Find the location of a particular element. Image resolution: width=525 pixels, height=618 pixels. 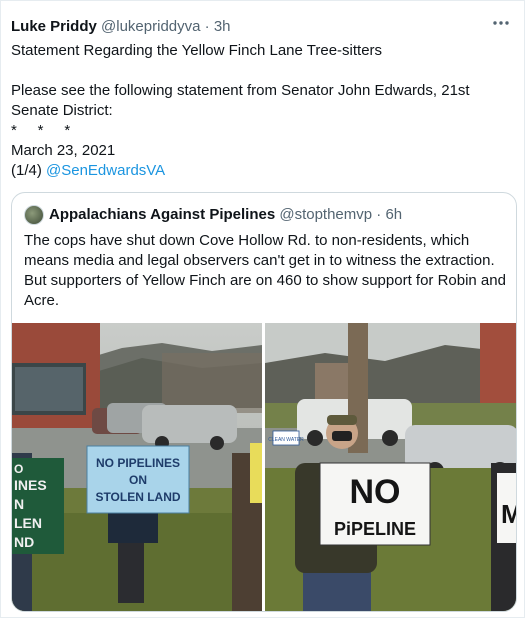

sign-text: CLEAN WATER is located at coordinates (286, 440).